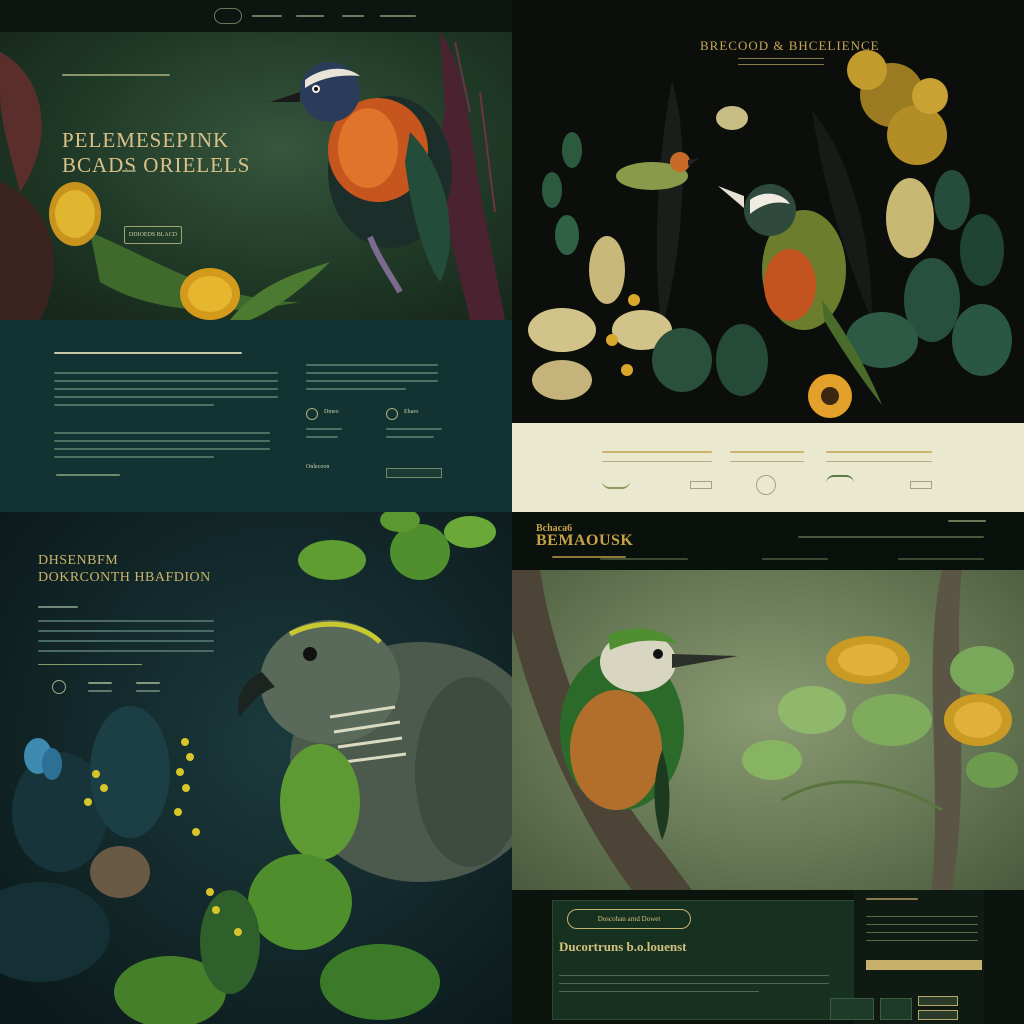 This screenshot has height=1024, width=1024. What do you see at coordinates (129, 171) in the screenshot?
I see `hero-tagline` at bounding box center [129, 171].